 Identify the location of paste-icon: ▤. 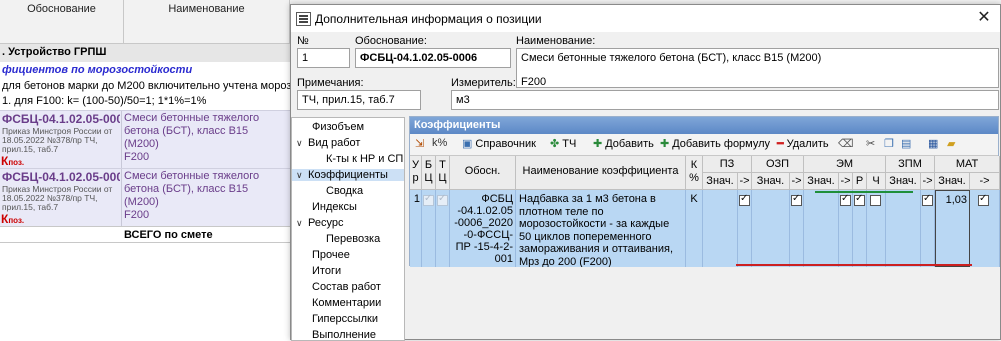
(906, 145).